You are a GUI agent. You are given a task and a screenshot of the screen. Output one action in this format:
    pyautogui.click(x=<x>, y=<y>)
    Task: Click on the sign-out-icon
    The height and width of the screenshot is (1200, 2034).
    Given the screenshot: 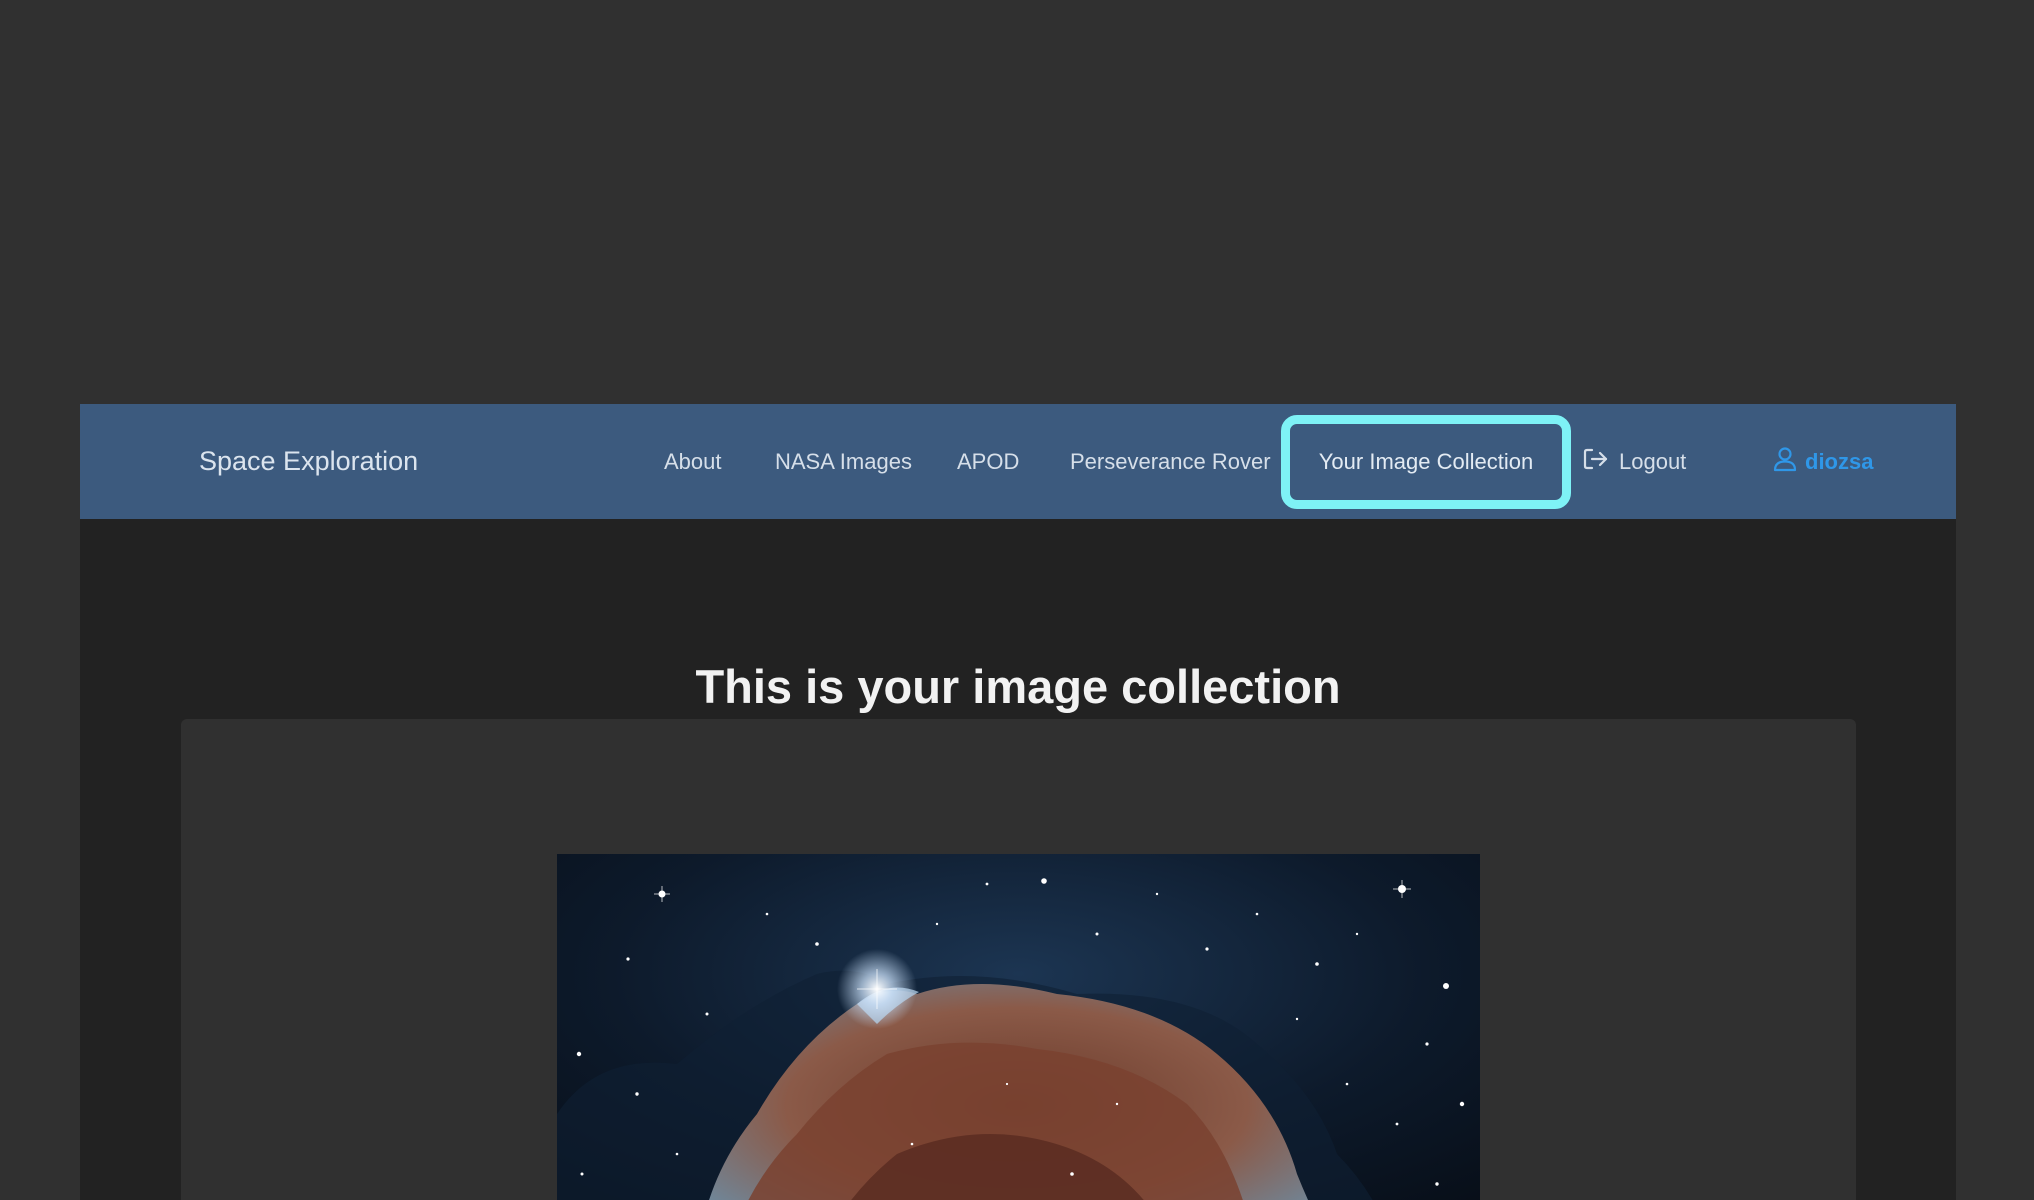 What is the action you would take?
    pyautogui.click(x=1596, y=462)
    